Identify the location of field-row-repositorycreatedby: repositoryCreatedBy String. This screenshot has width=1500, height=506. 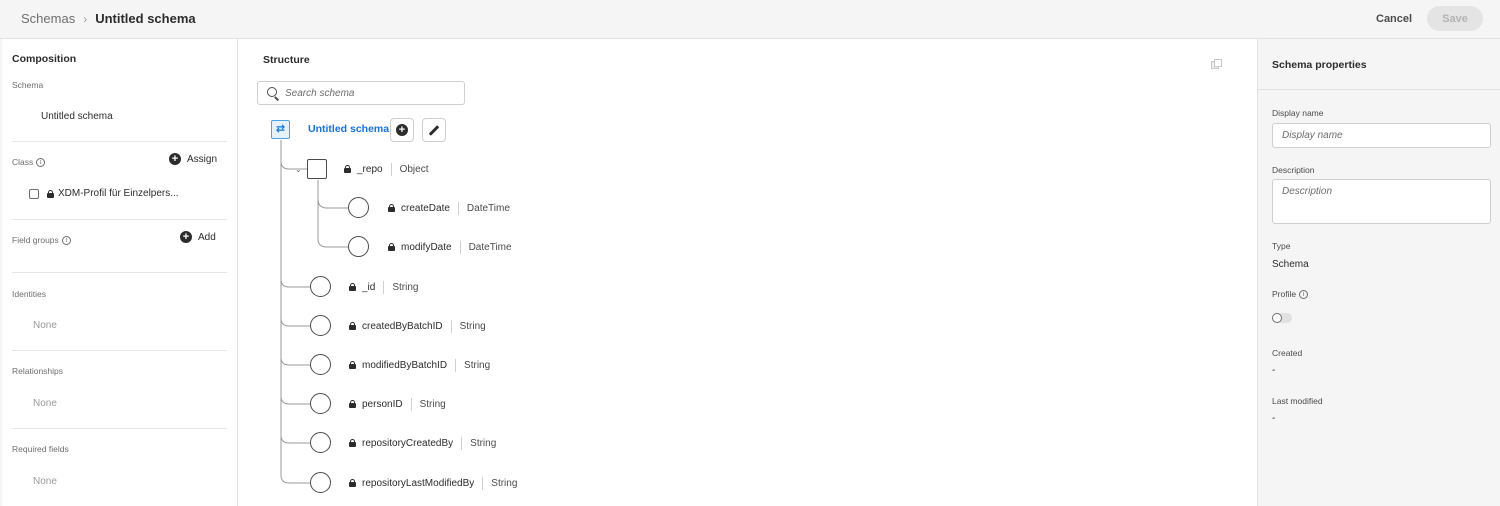
(422, 443).